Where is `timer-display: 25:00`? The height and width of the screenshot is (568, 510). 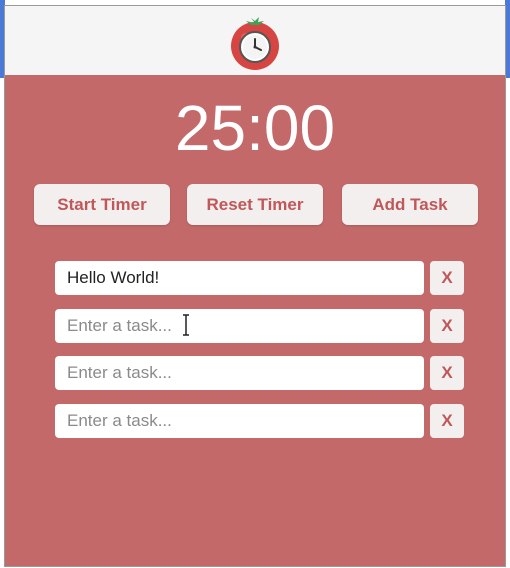 timer-display: 25:00 is located at coordinates (255, 128).